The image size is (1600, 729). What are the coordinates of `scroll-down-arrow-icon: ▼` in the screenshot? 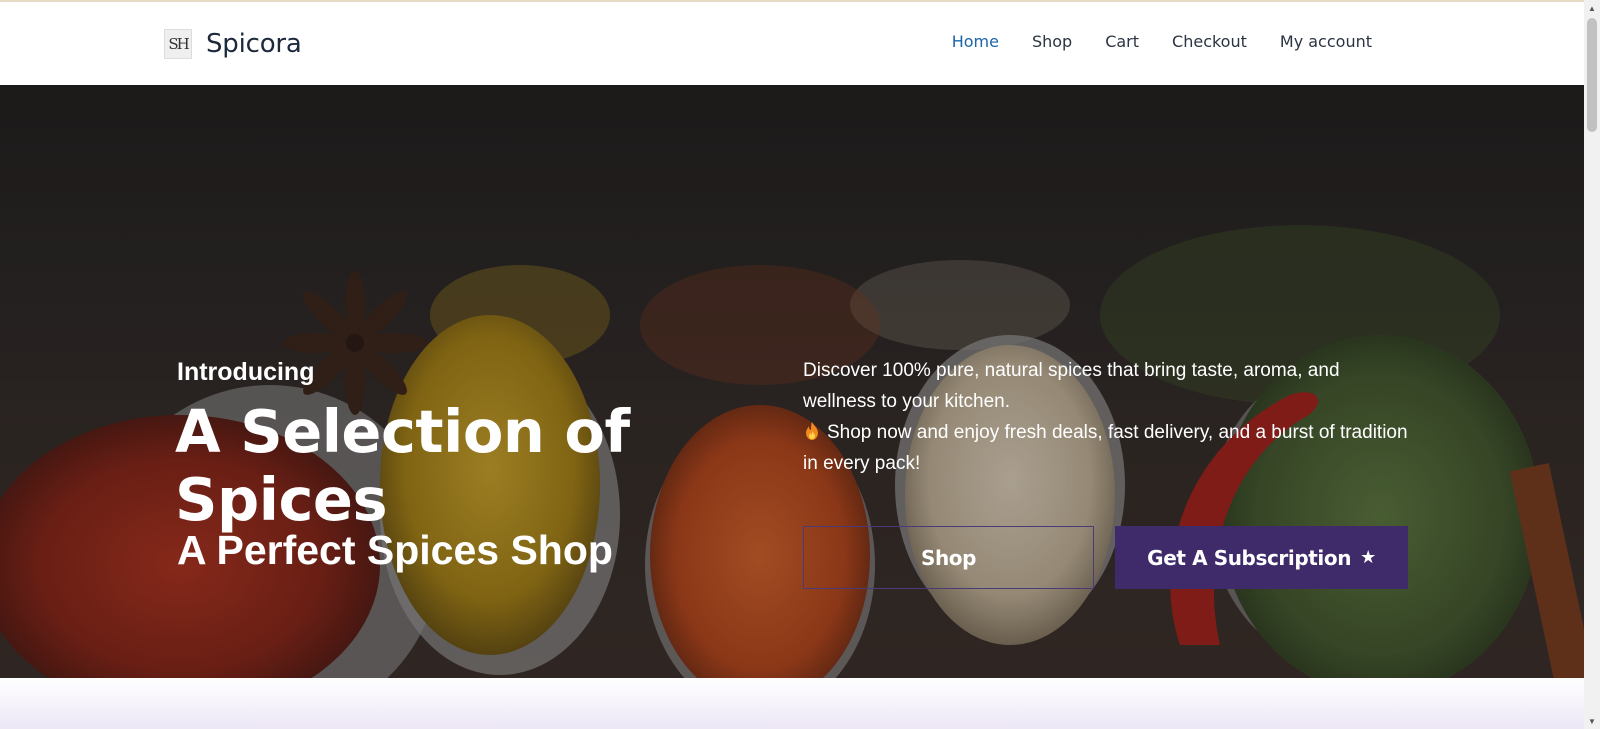 It's located at (1592, 721).